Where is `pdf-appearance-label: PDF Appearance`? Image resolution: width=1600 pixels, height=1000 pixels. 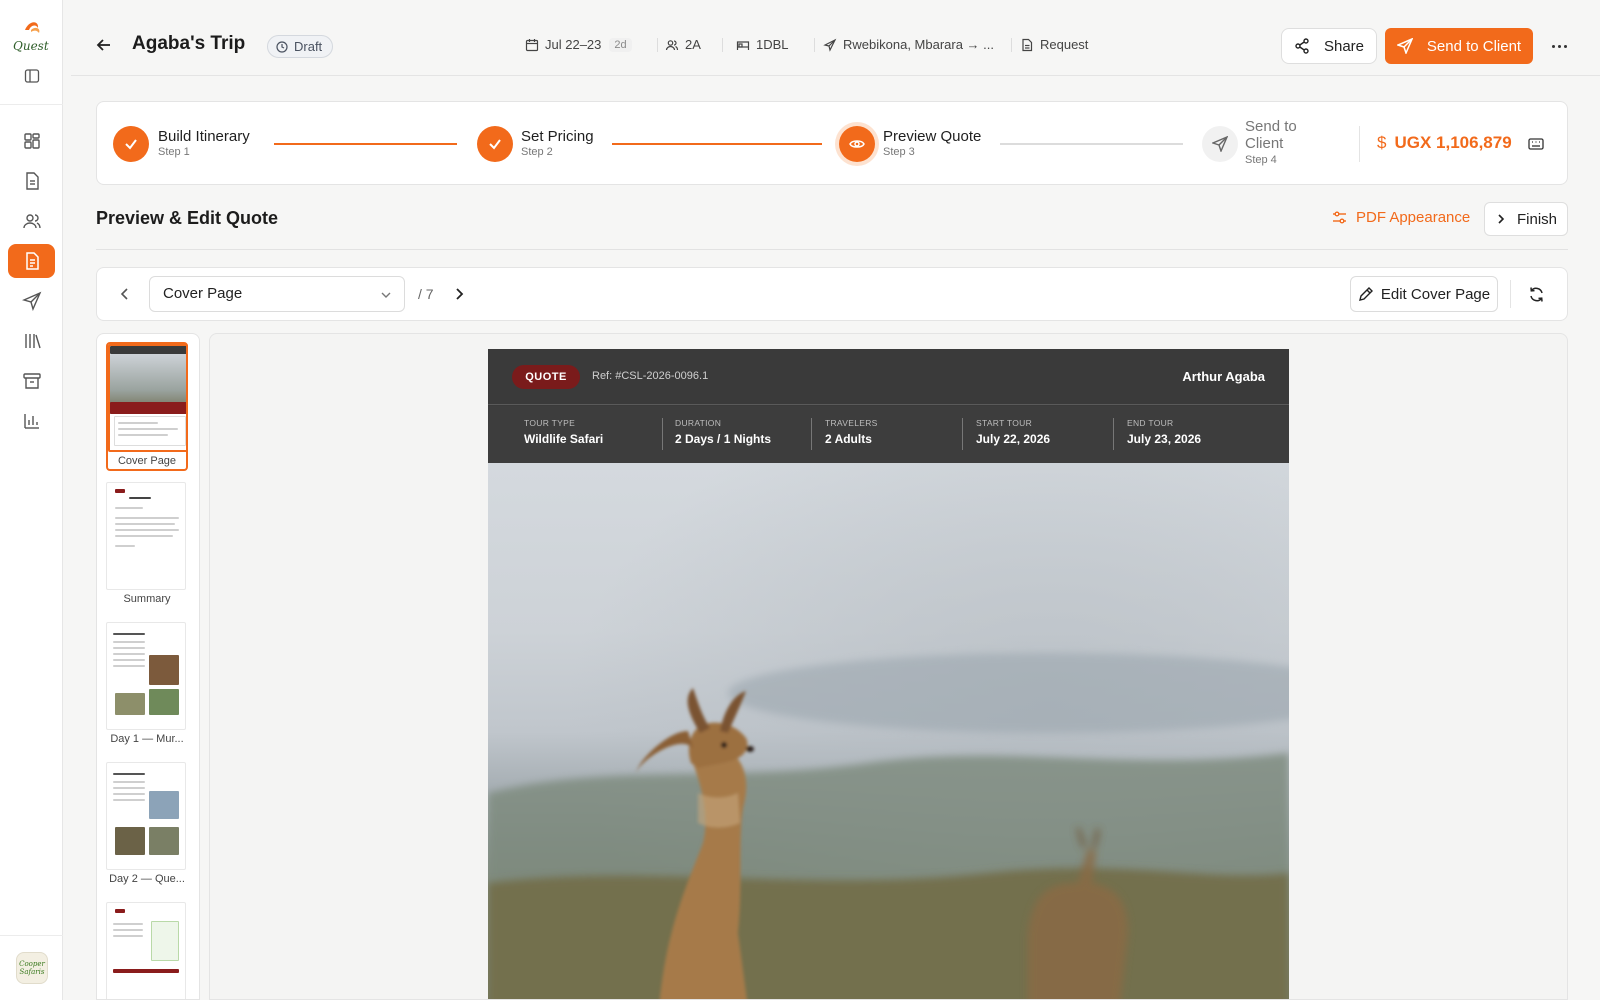 pdf-appearance-label: PDF Appearance is located at coordinates (1413, 217).